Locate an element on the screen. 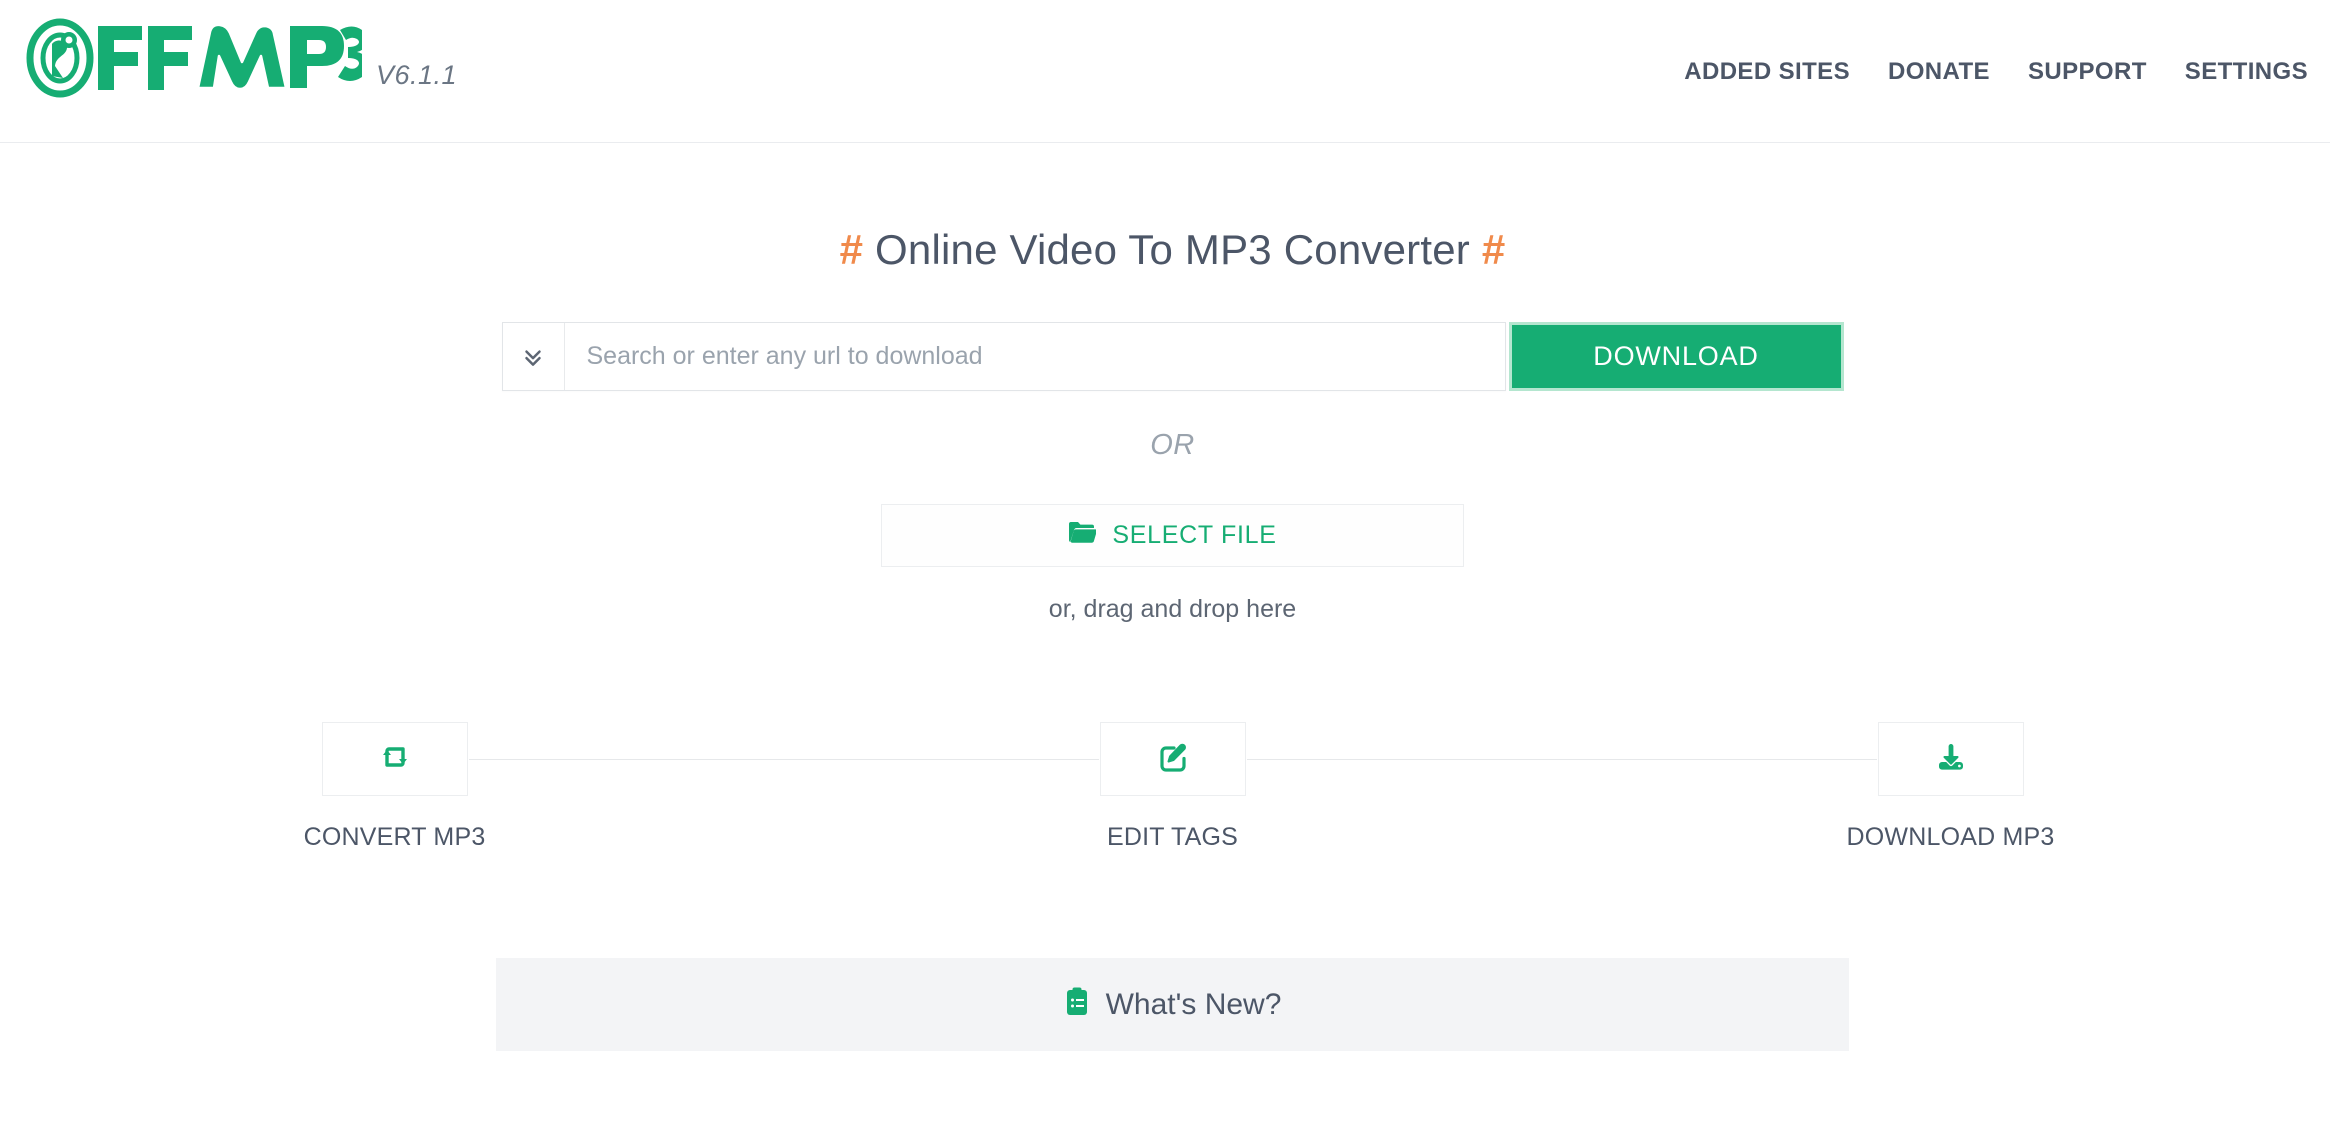 This screenshot has width=2345, height=1136. retweet-icon is located at coordinates (395, 759).